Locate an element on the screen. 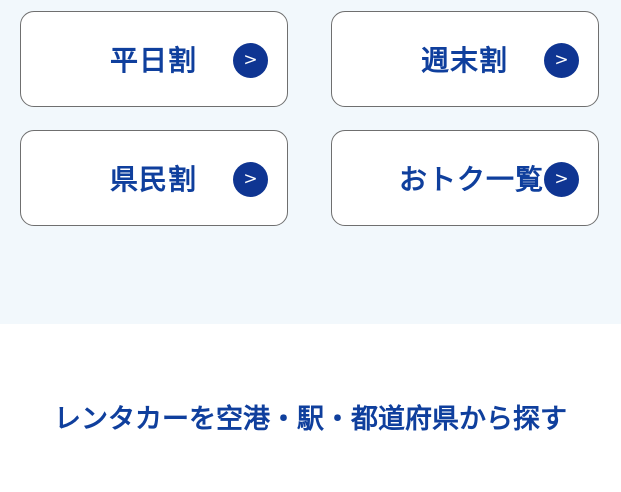 This screenshot has height=492, width=621. weekend-discount-card: 週末割 > is located at coordinates (465, 59).